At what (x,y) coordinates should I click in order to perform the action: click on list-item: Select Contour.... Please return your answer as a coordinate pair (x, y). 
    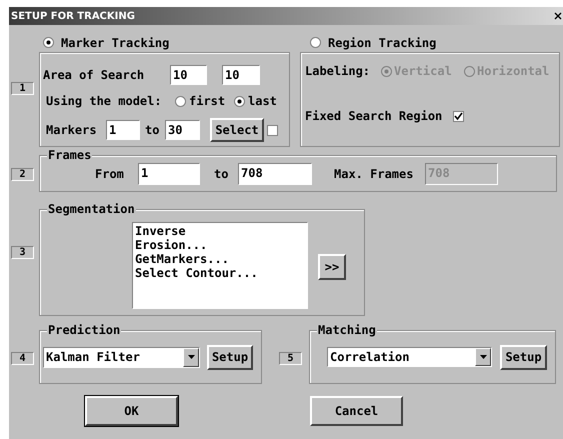
    Looking at the image, I should click on (221, 273).